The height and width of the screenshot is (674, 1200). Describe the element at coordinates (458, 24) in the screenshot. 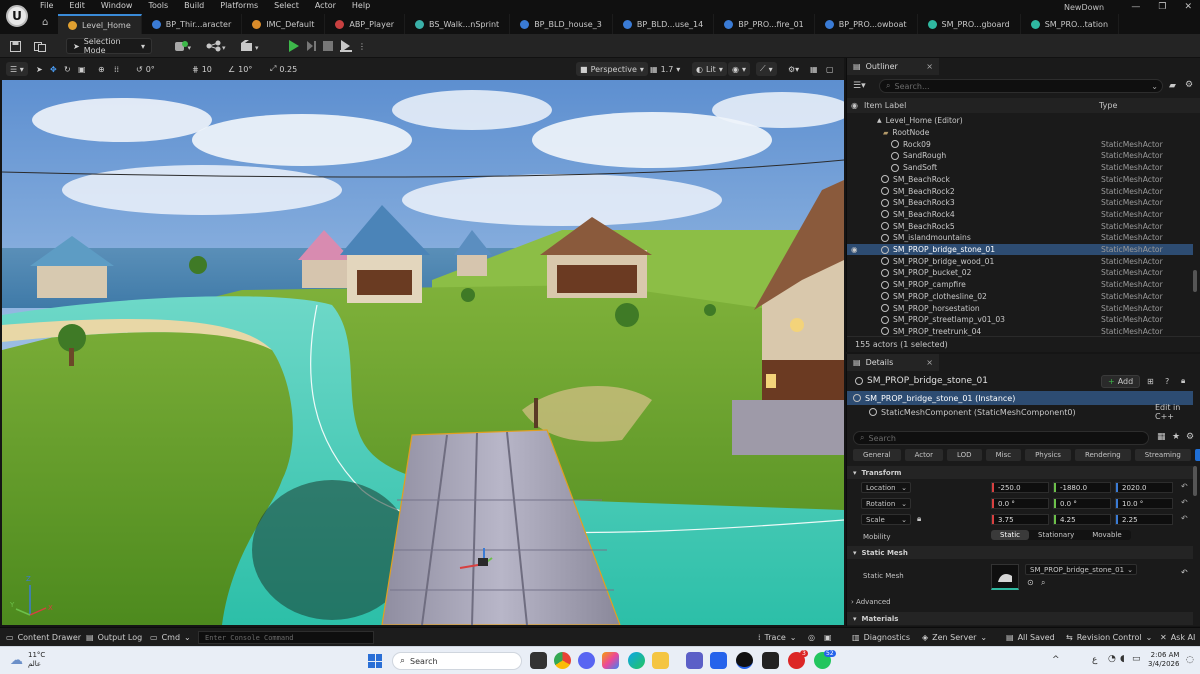

I see `document-tab: BS_Walk...nSprint` at that location.